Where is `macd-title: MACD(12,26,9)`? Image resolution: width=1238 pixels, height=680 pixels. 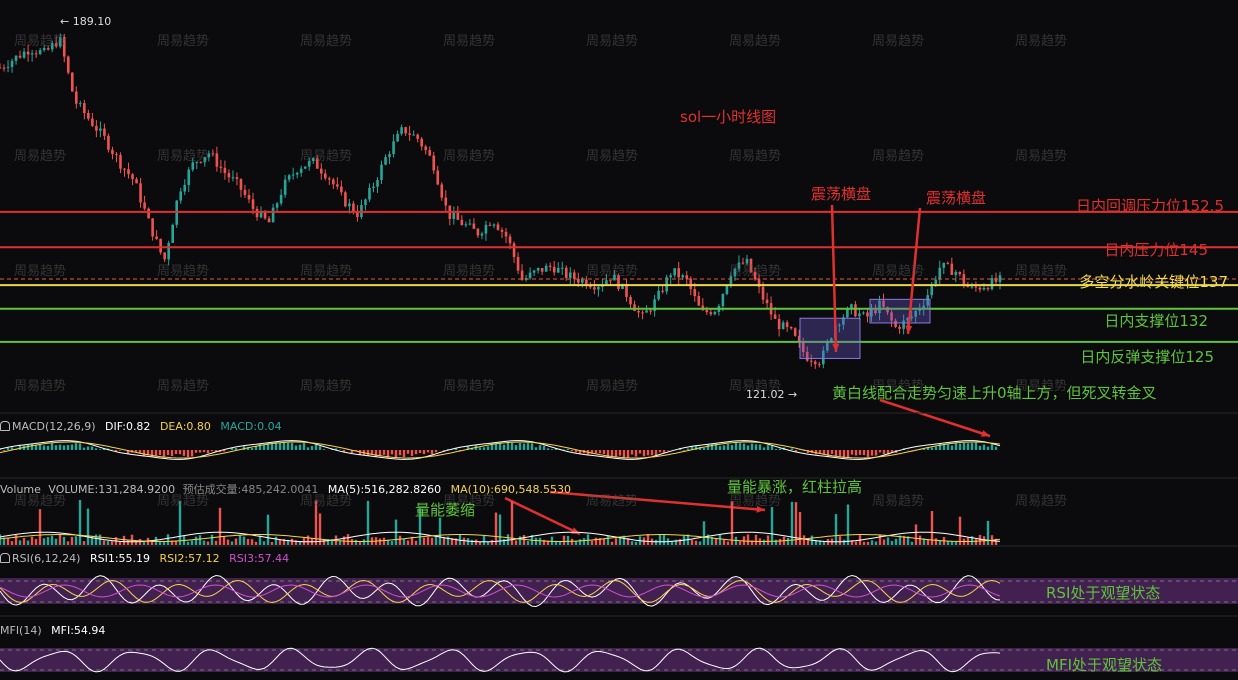 macd-title: MACD(12,26,9) is located at coordinates (54, 426).